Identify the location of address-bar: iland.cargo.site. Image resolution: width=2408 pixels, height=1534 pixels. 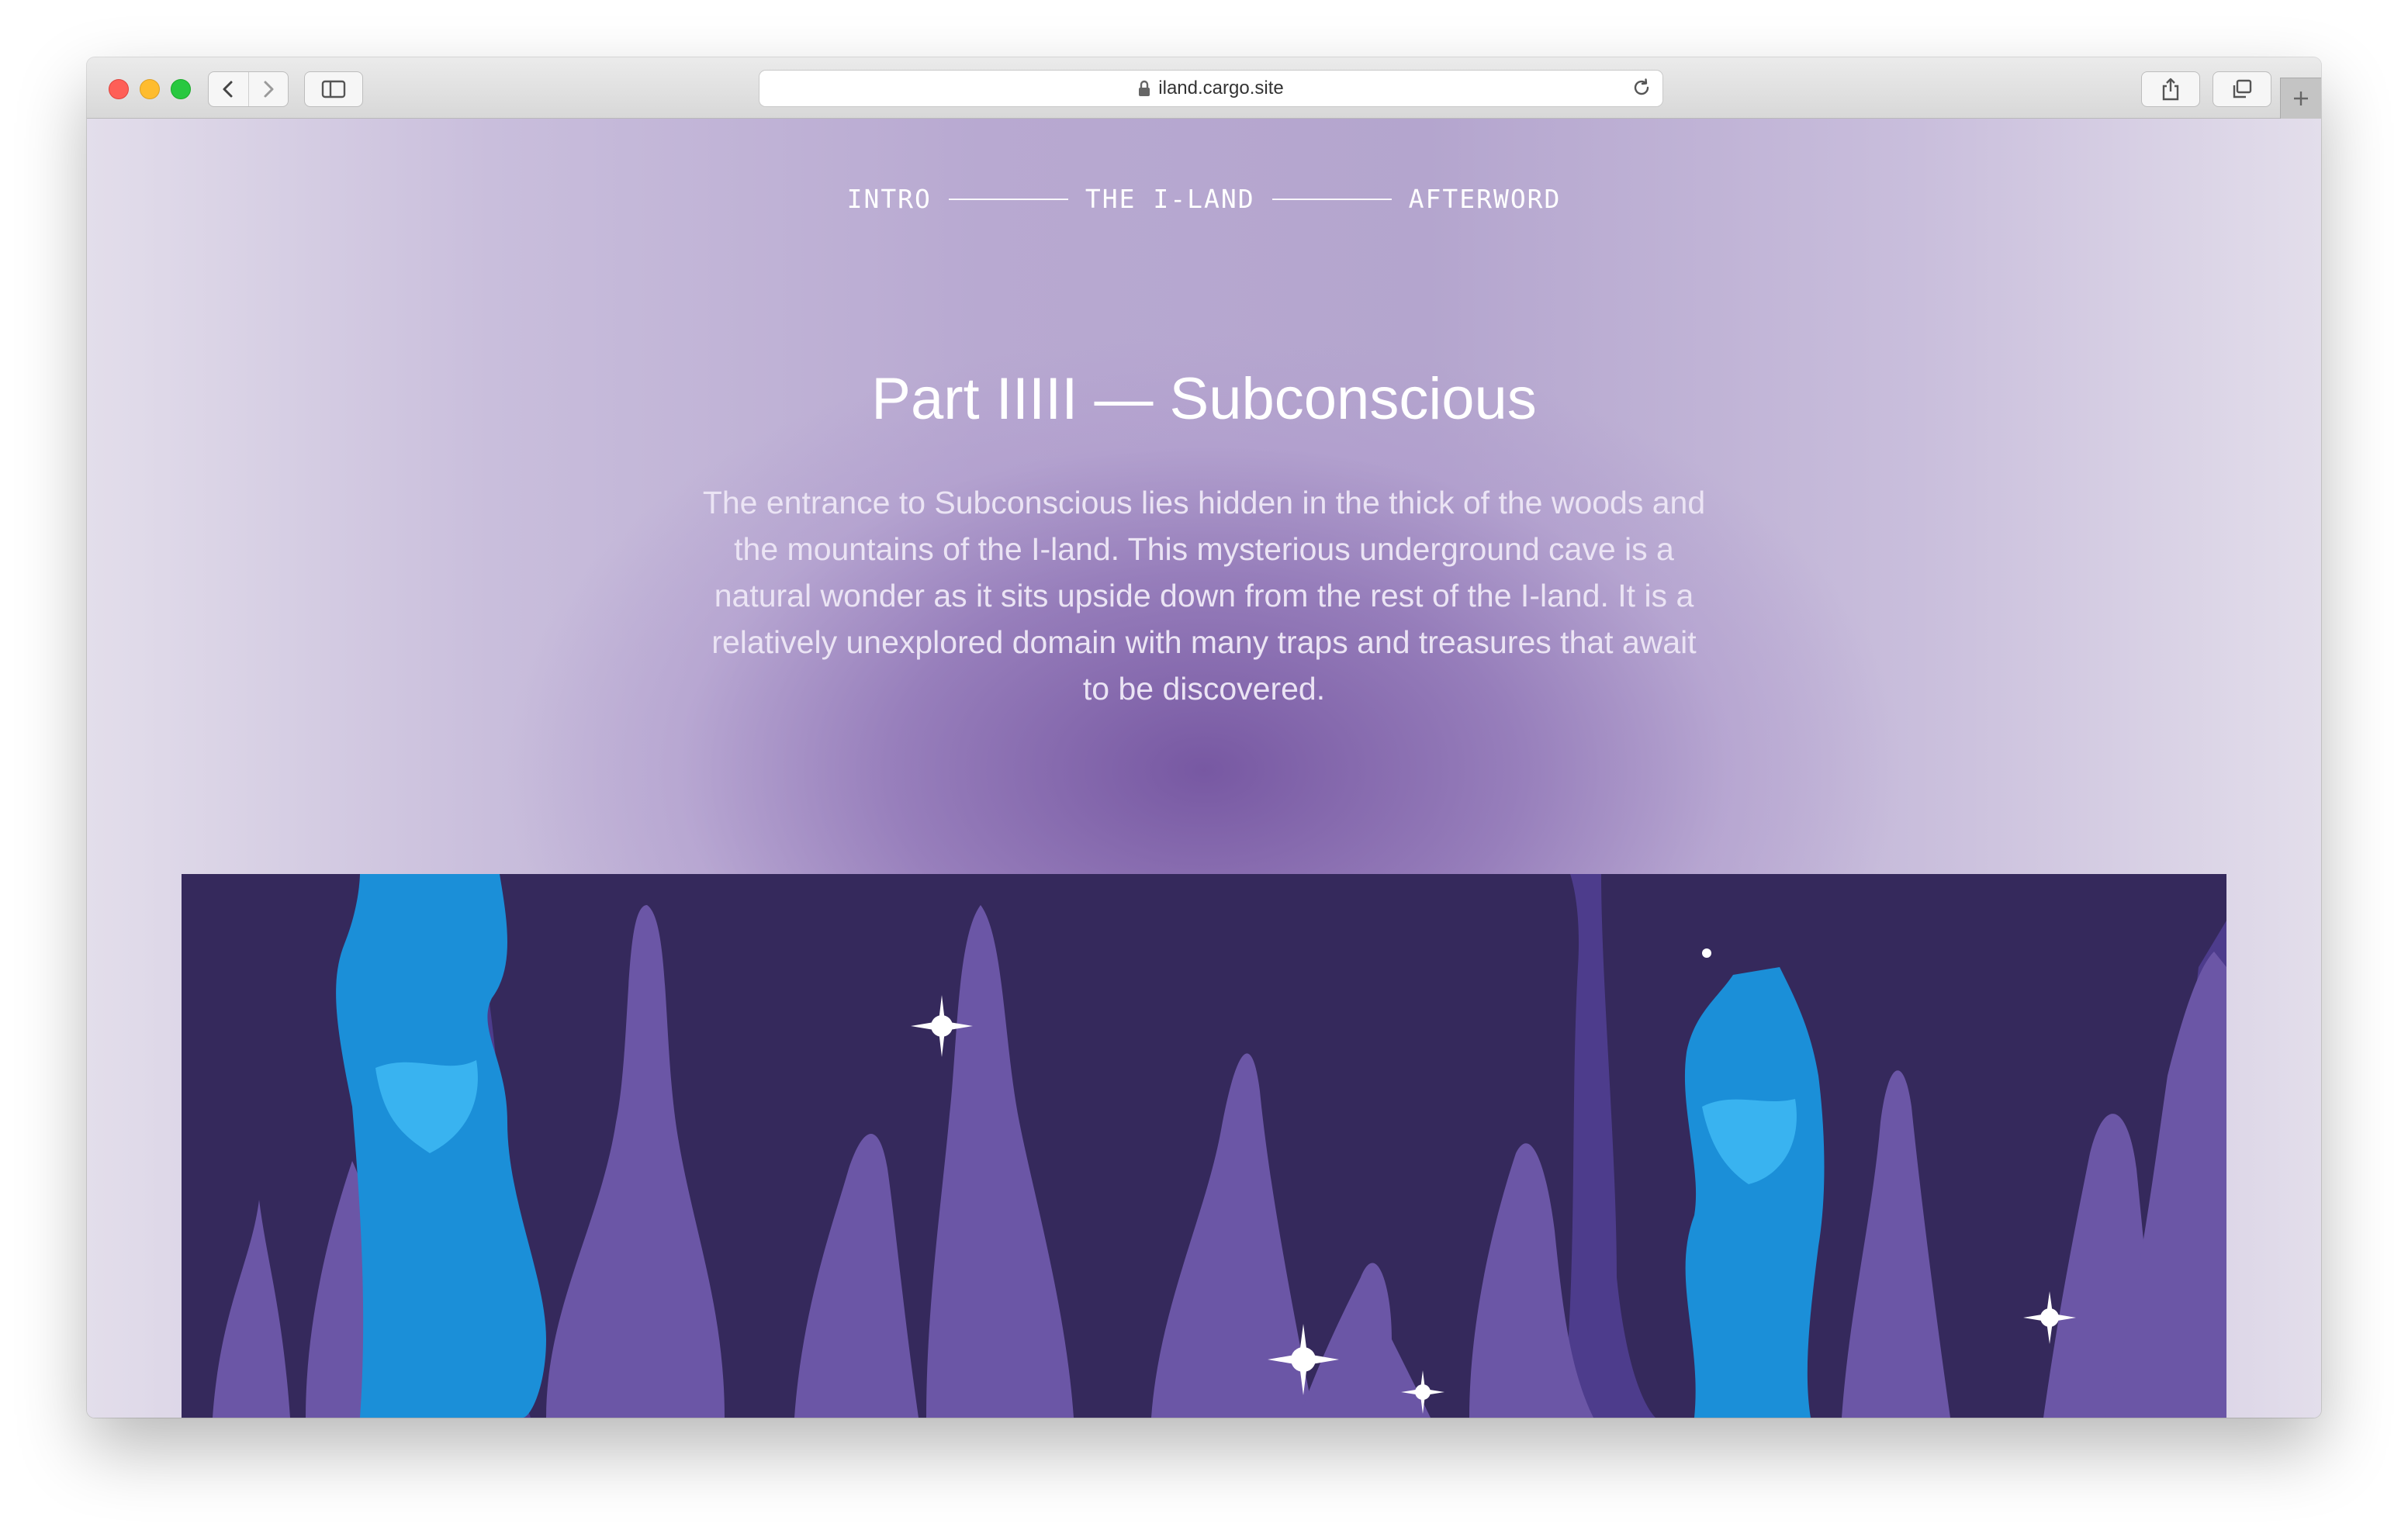
(1211, 88).